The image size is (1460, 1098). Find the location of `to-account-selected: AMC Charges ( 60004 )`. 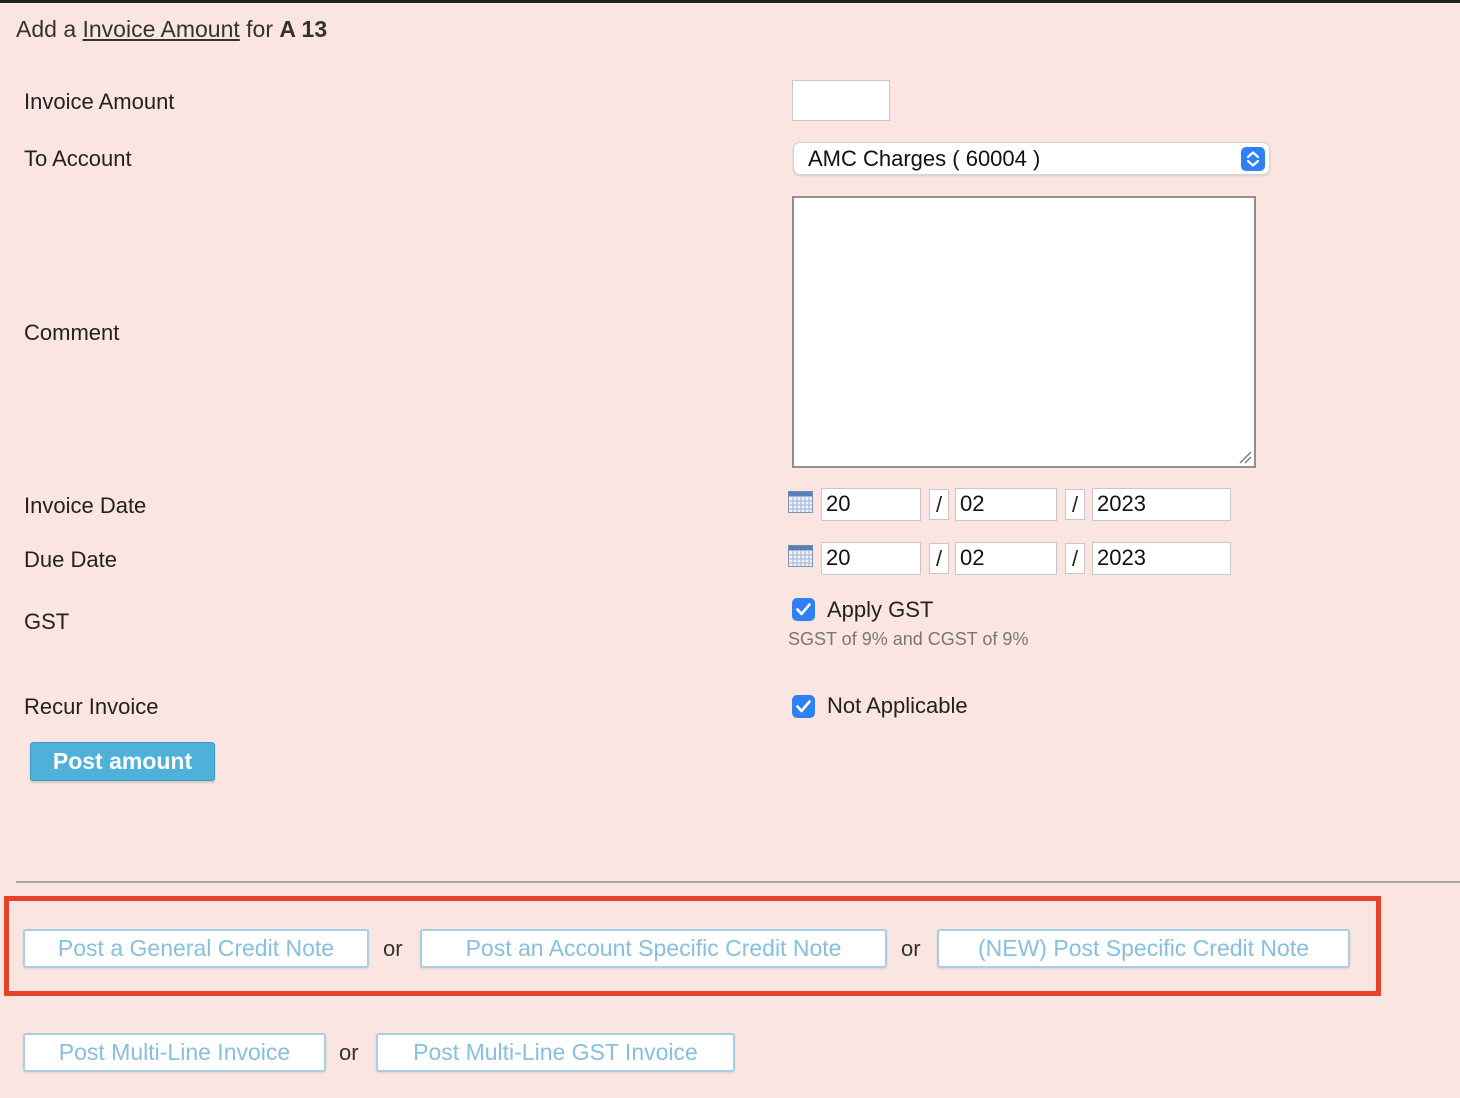

to-account-selected: AMC Charges ( 60004 ) is located at coordinates (924, 158).